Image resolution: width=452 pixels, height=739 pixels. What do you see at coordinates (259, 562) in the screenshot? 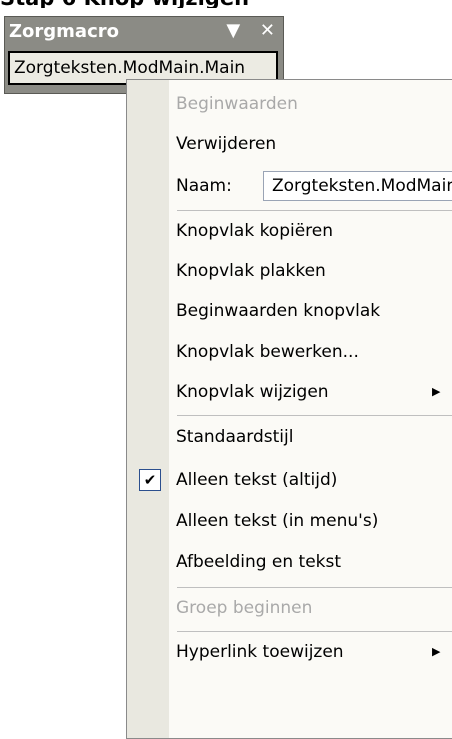
I see `menu-item-label: Afbeelding en tekst` at bounding box center [259, 562].